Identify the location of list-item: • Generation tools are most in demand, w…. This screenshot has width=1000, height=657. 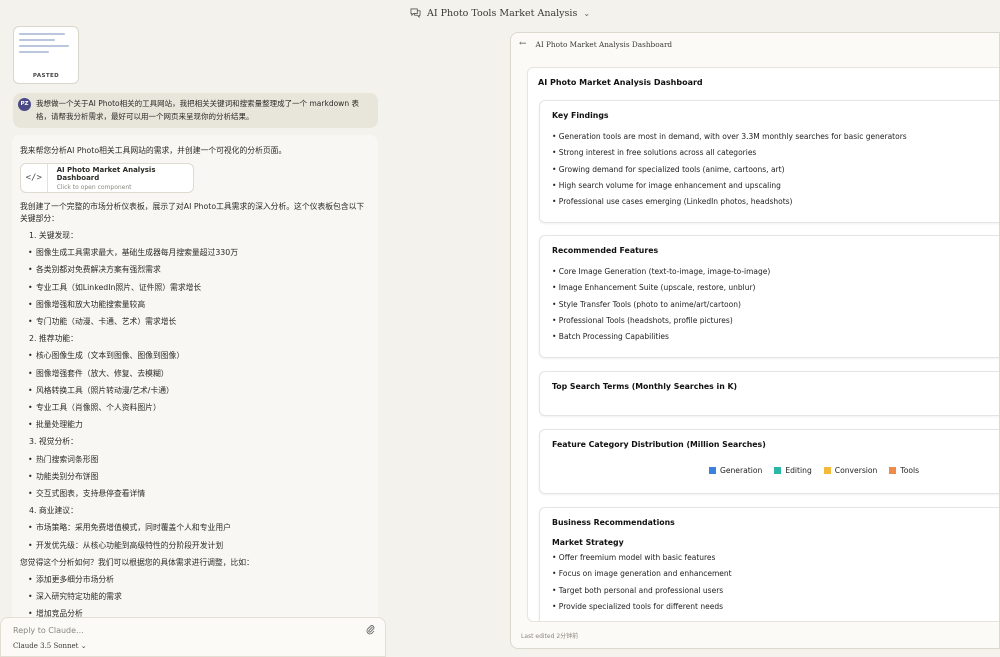
(729, 136).